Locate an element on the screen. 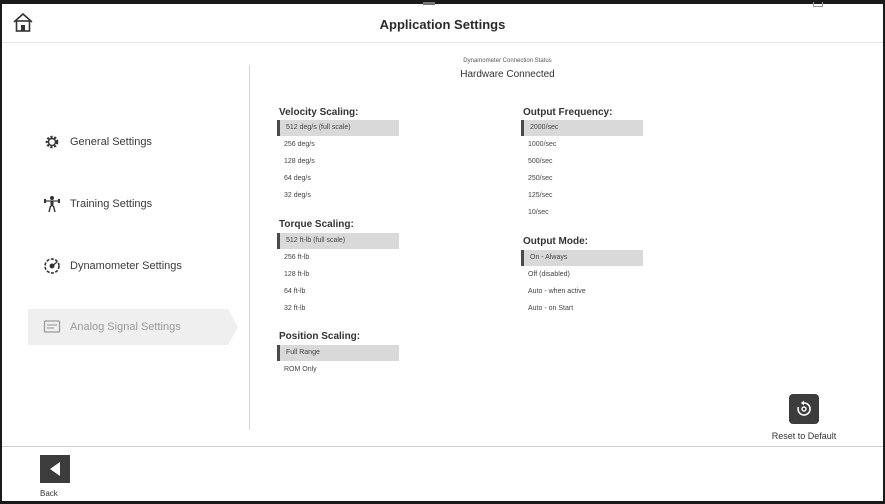 The height and width of the screenshot is (504, 885). torque-scaling-title: Torque Scaling: is located at coordinates (316, 224).